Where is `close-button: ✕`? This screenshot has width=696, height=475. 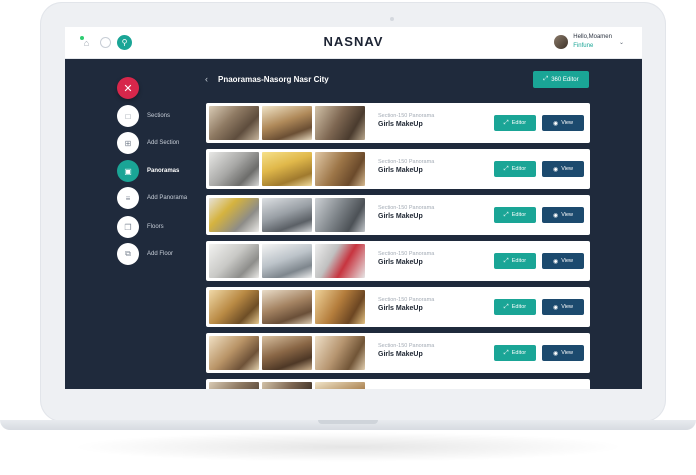
close-button: ✕ is located at coordinates (128, 88).